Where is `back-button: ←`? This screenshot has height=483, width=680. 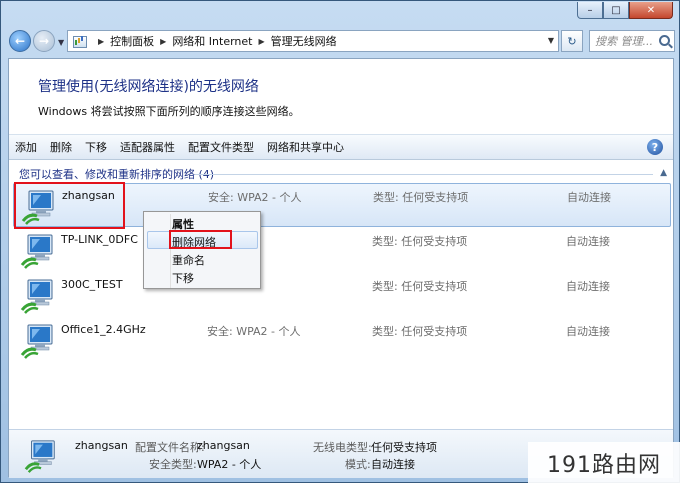
back-button: ← is located at coordinates (20, 41).